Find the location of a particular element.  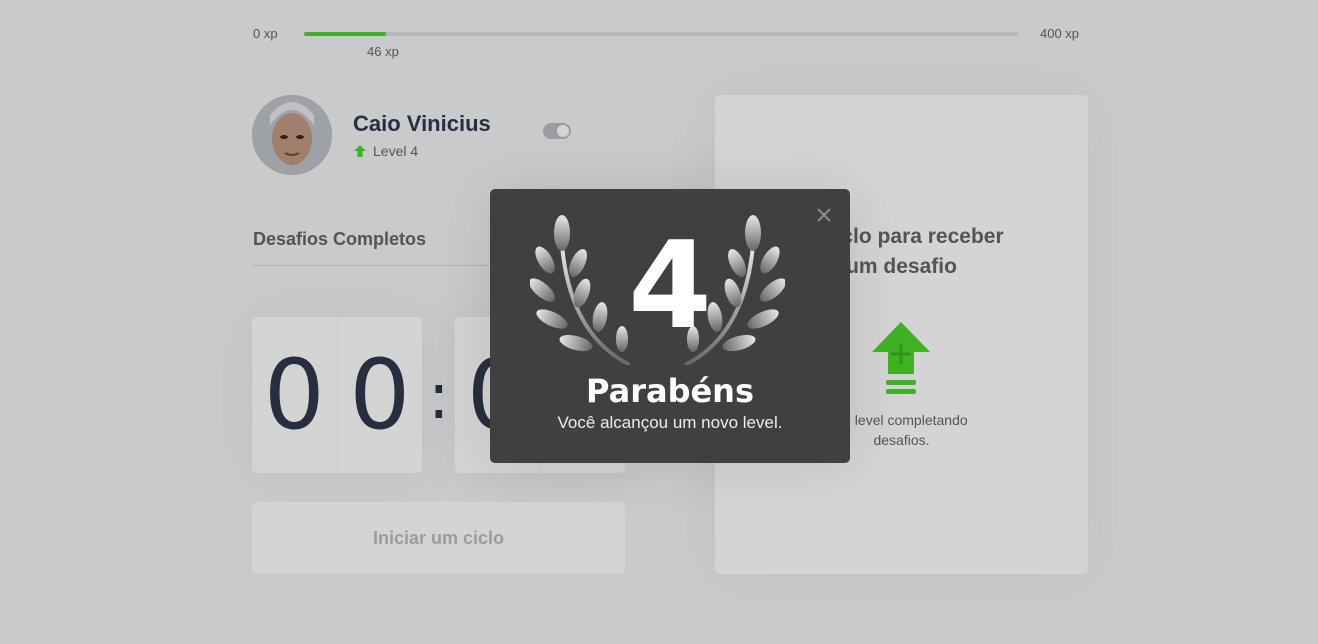

level-up-modal: 4 Parabéns Você alcançou um novo level. is located at coordinates (670, 326).